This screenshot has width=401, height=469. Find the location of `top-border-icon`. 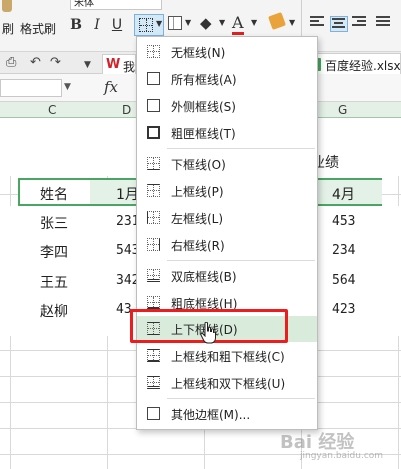

top-border-icon is located at coordinates (153, 190).